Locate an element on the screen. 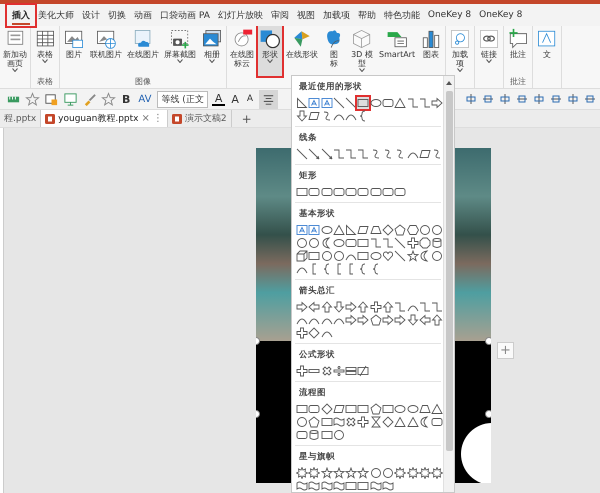  ribbon-button: 表格 is located at coordinates (45, 51).